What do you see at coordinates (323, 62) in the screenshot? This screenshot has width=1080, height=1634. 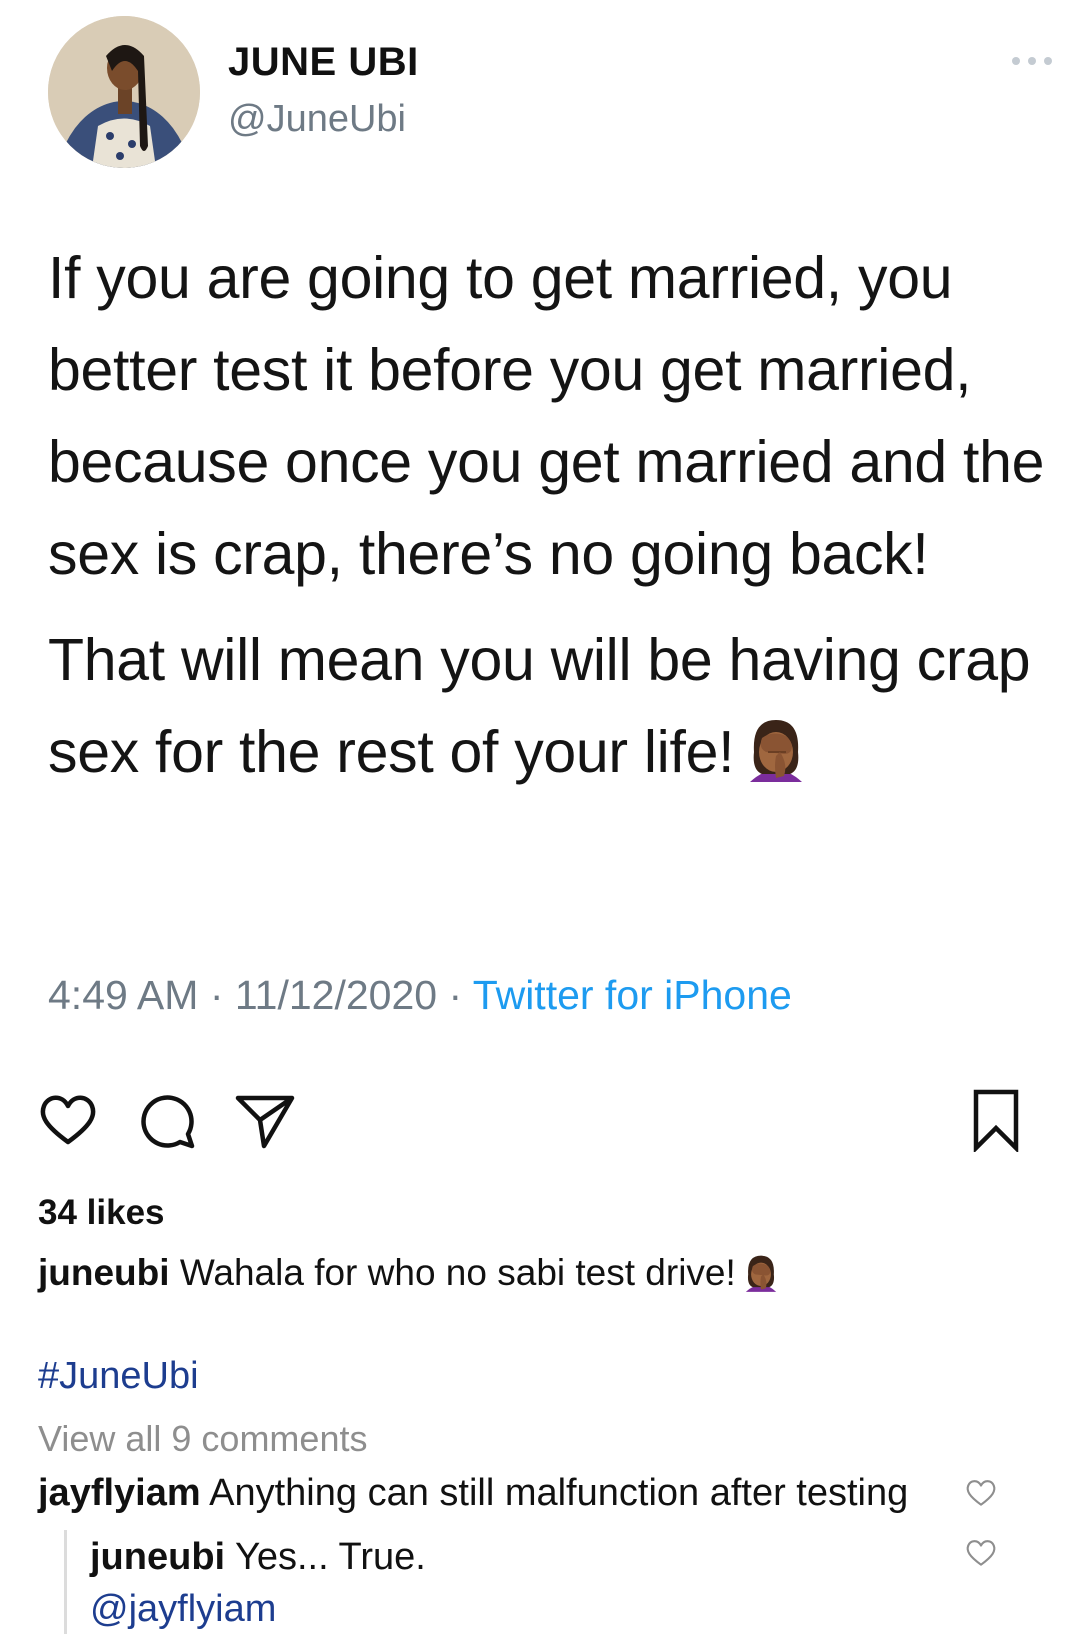 I see `tweet-display-name: JUNE UBI` at bounding box center [323, 62].